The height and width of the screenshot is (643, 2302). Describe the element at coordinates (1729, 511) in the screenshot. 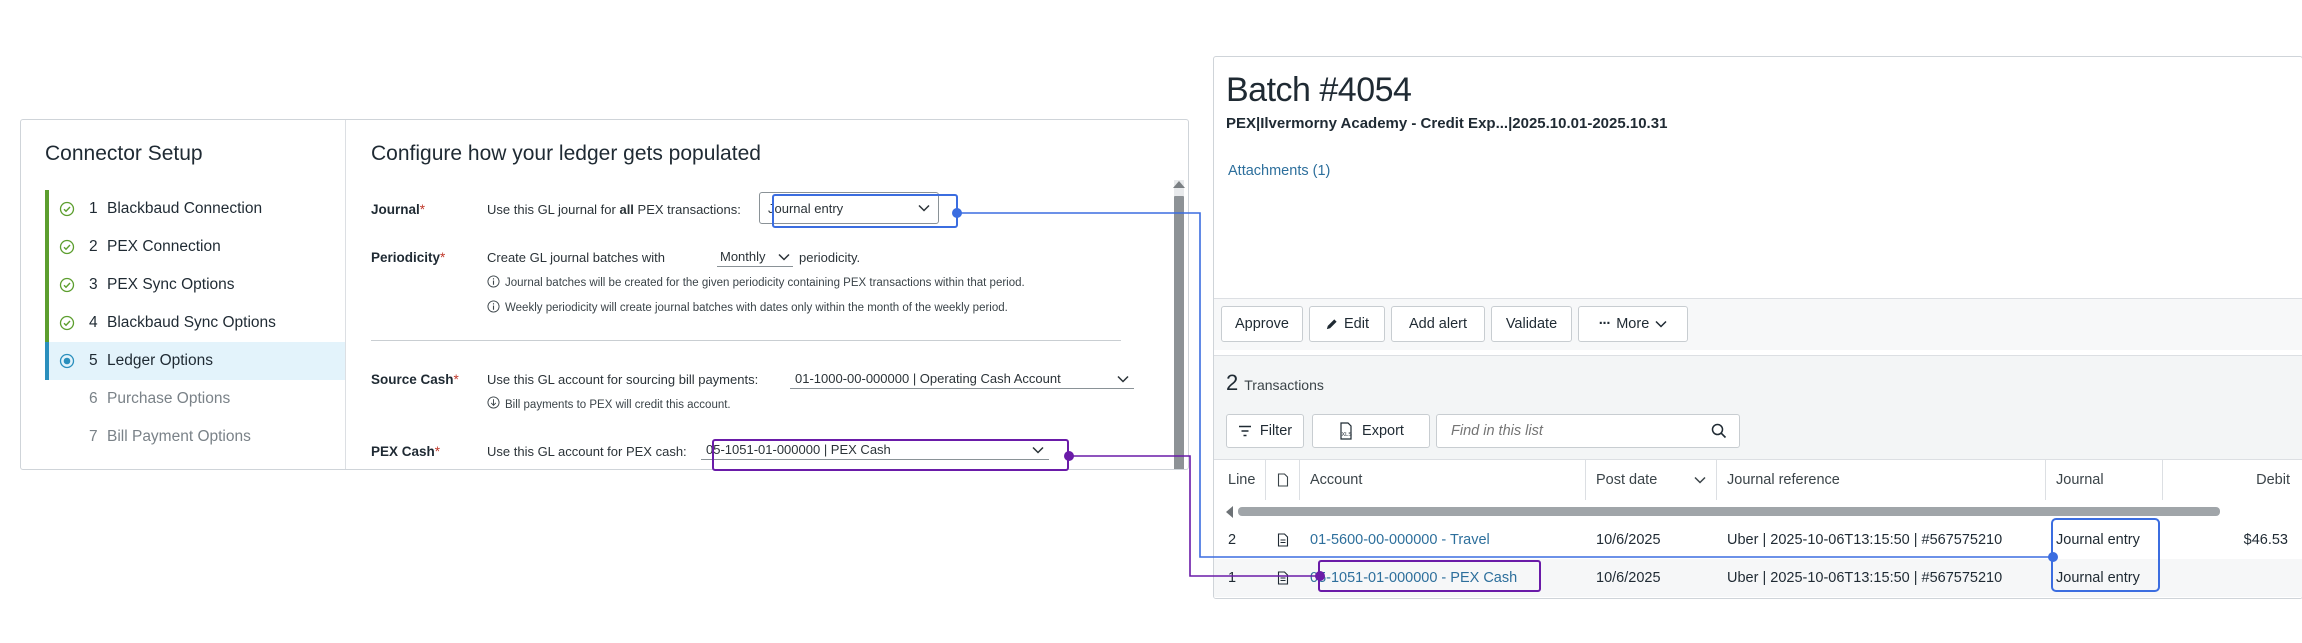

I see `scrollbar-thumb` at that location.